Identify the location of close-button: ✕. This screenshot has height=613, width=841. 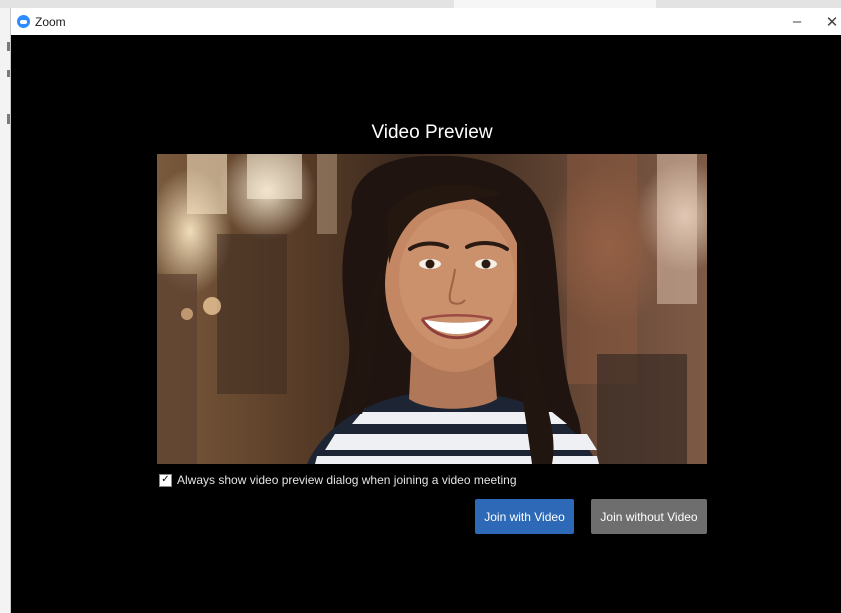
(828, 21).